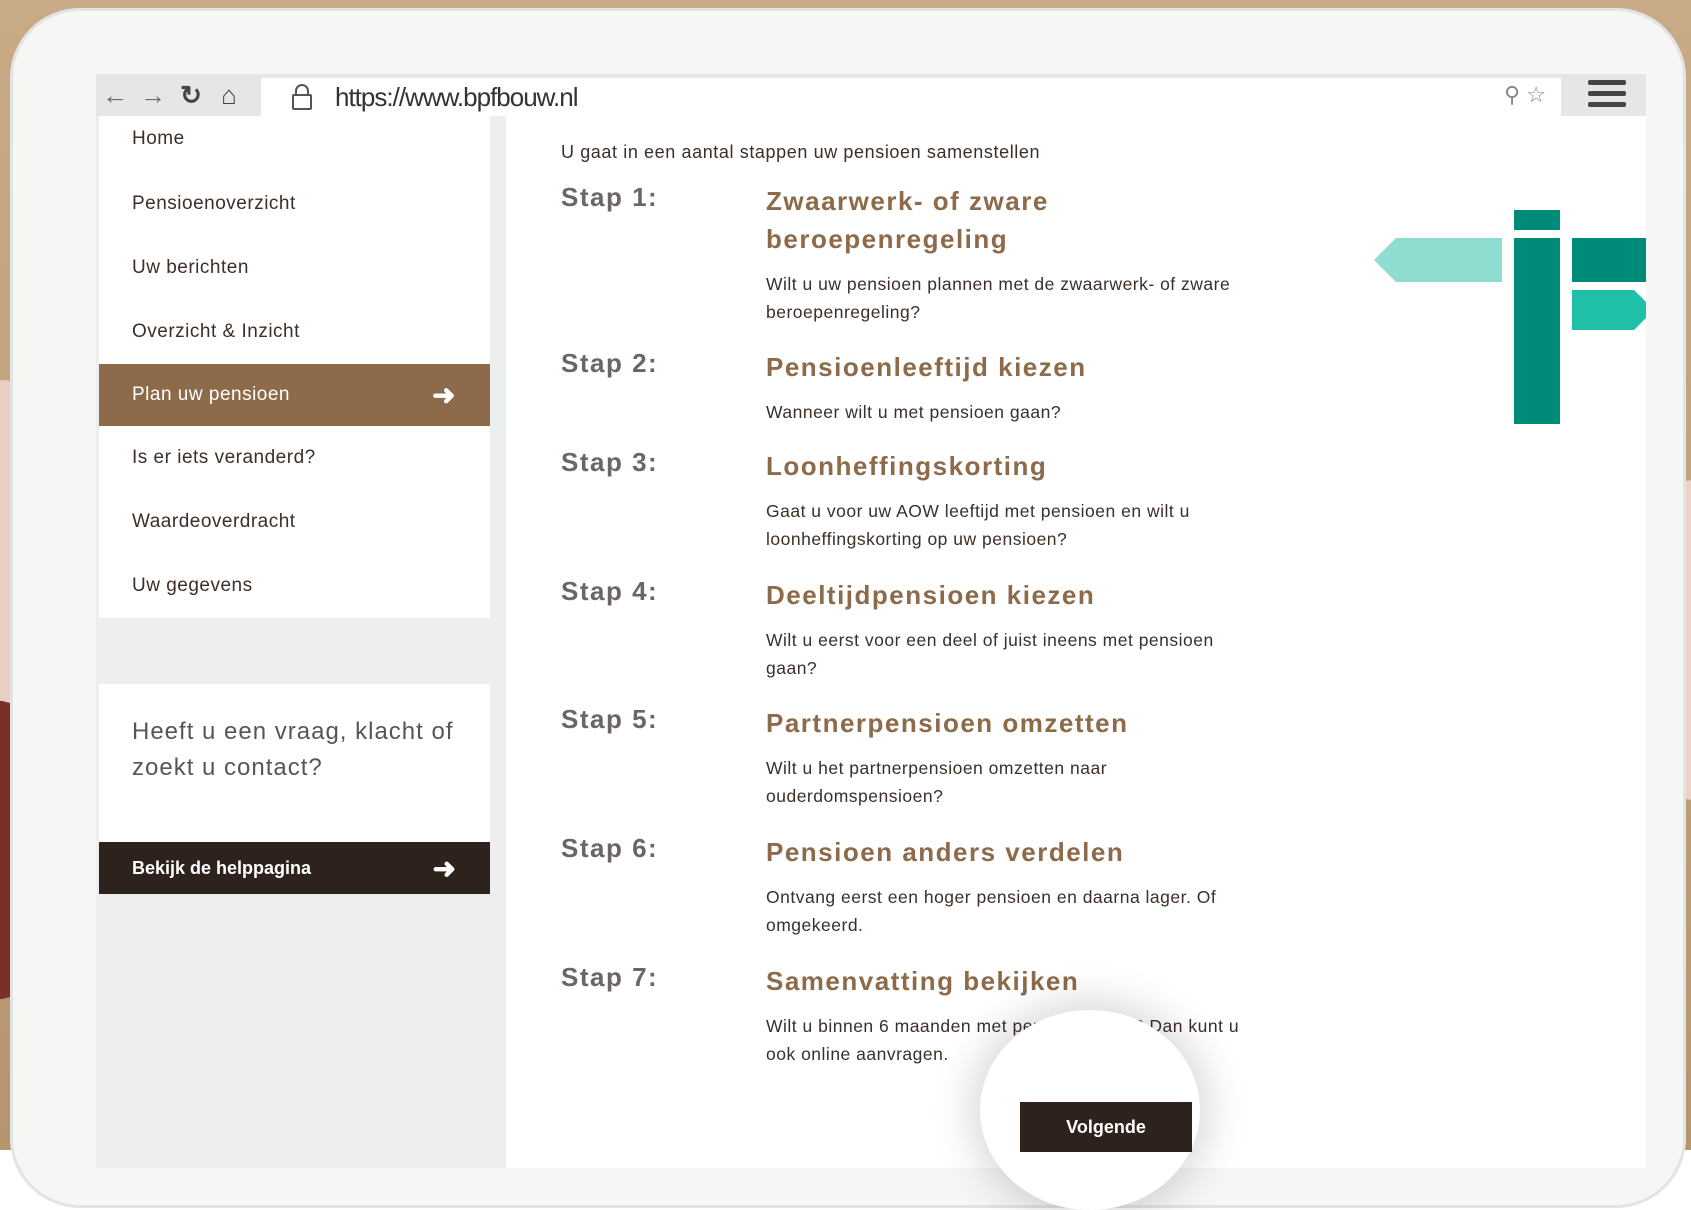  What do you see at coordinates (1510, 317) in the screenshot?
I see `signpost-illustration` at bounding box center [1510, 317].